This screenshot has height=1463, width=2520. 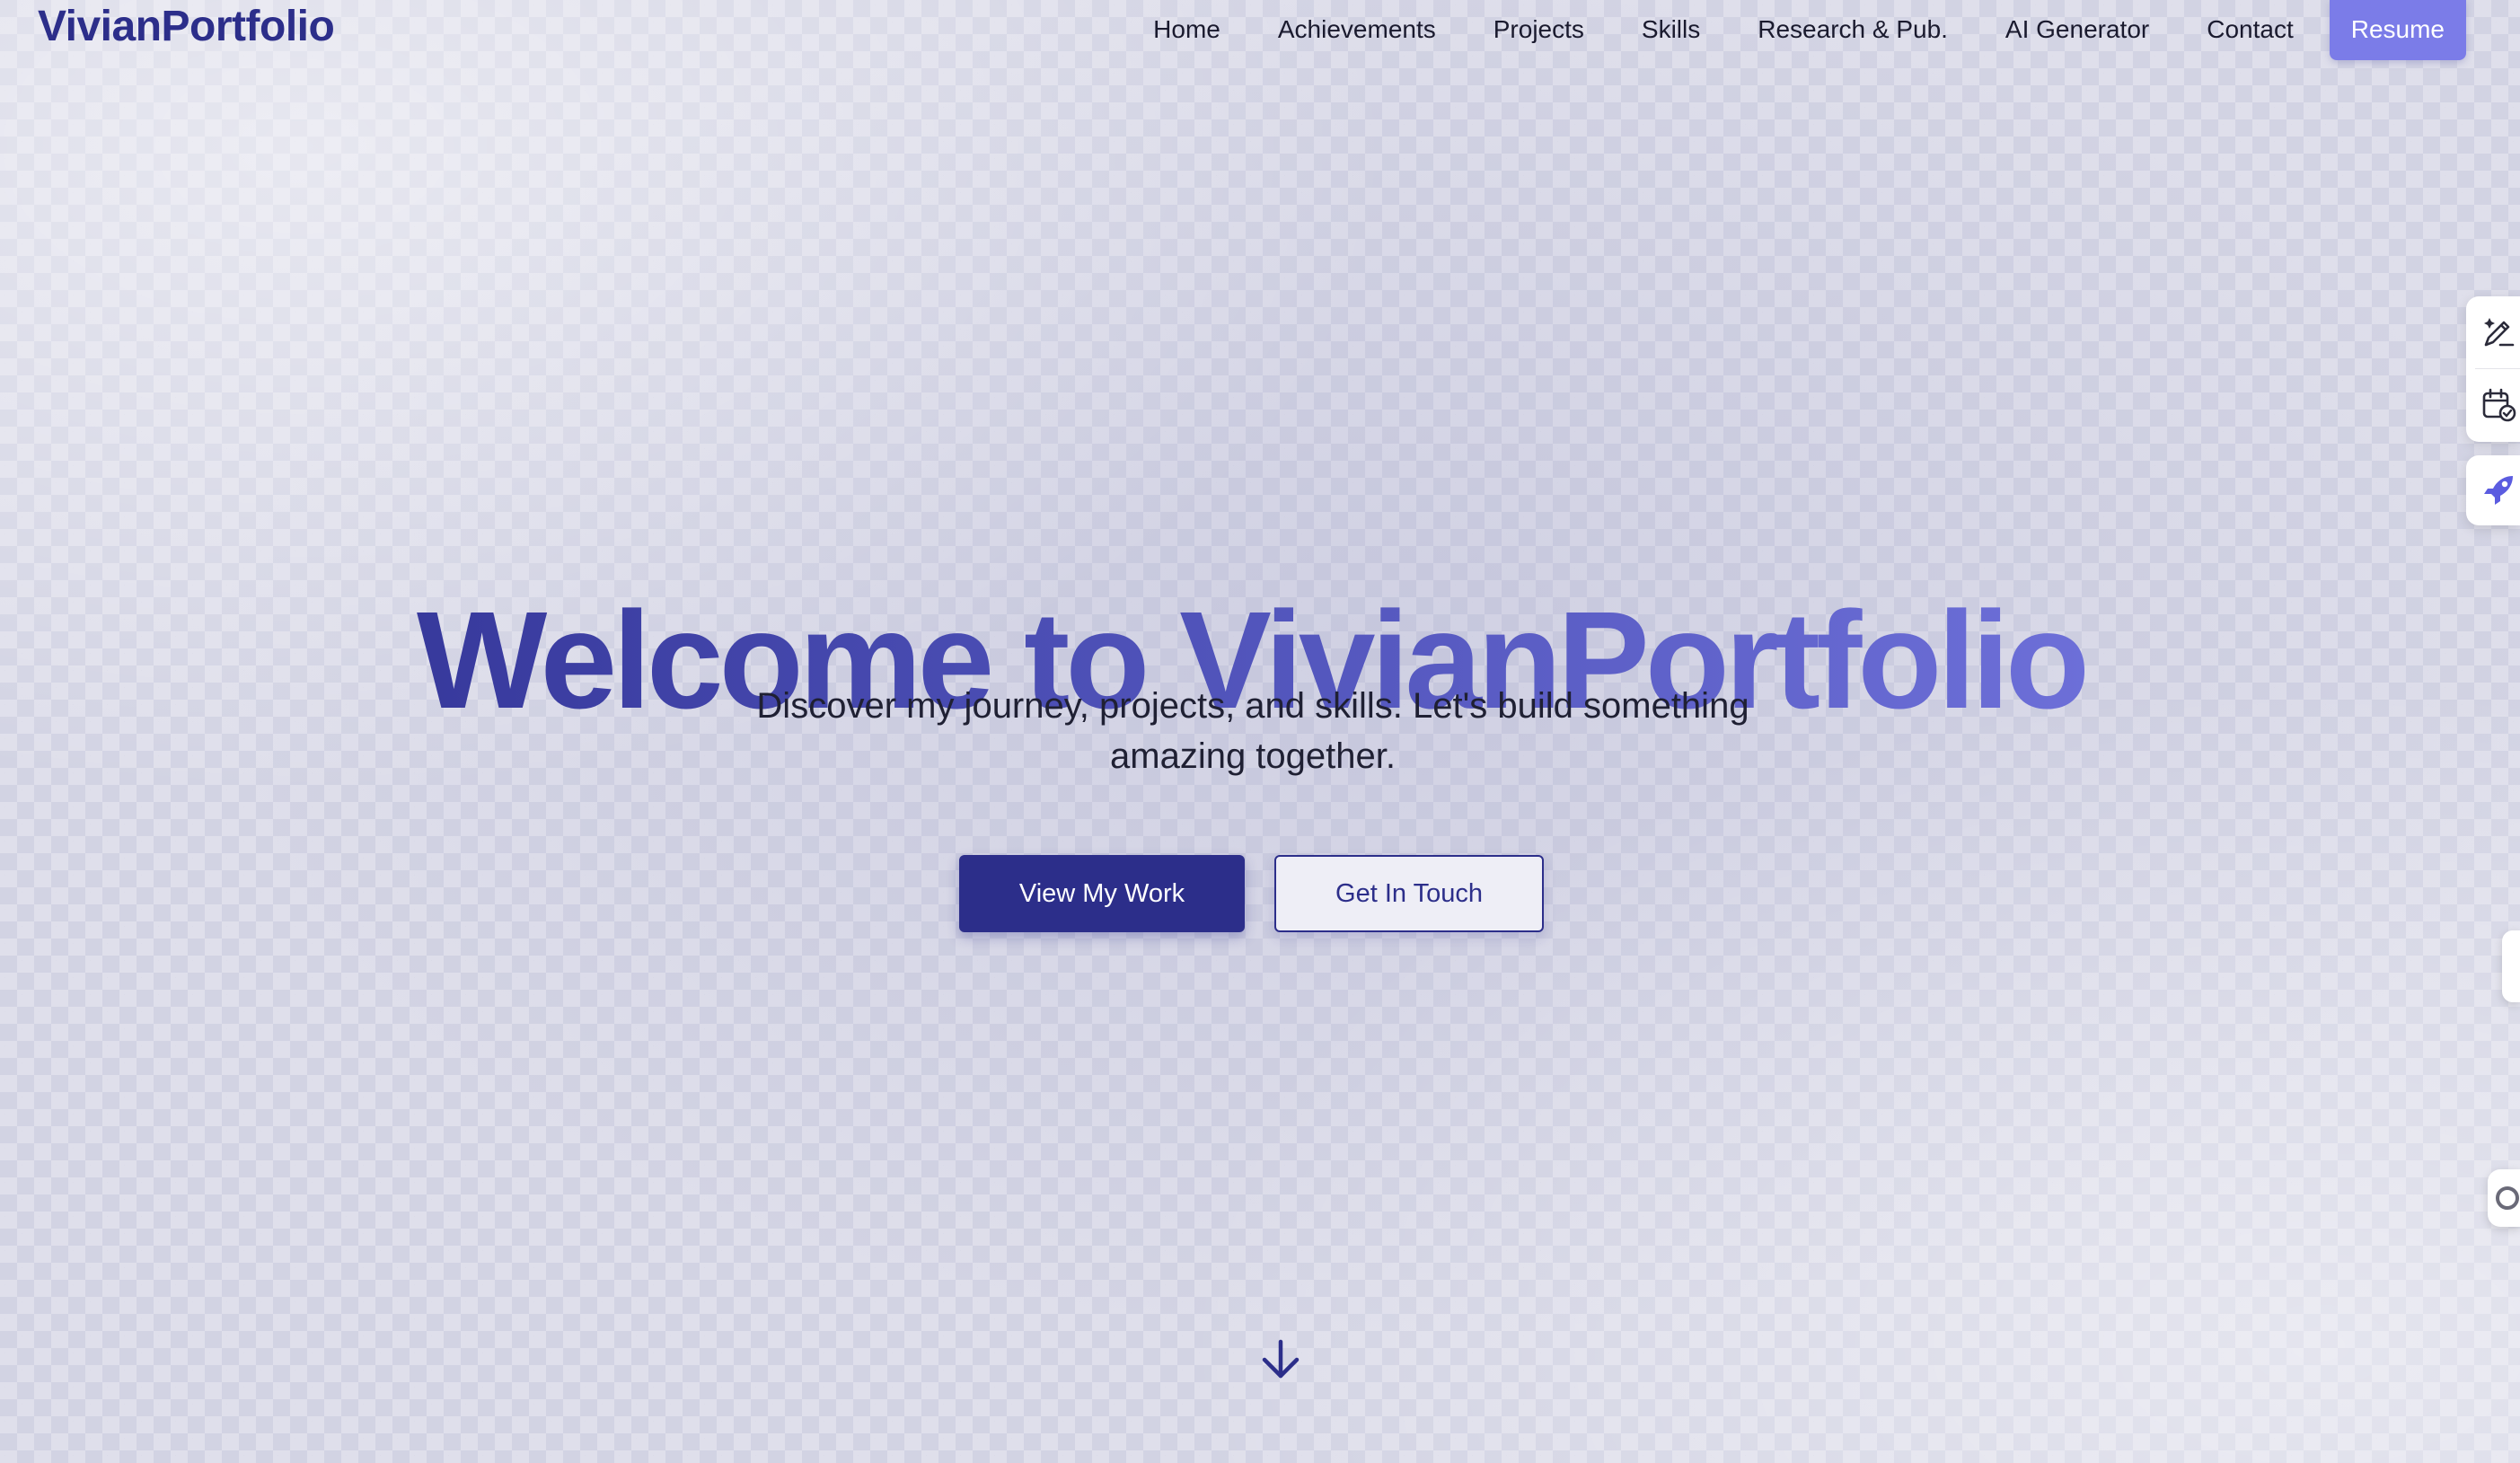 What do you see at coordinates (1853, 29) in the screenshot?
I see `nav-link-research: Research & Pub.` at bounding box center [1853, 29].